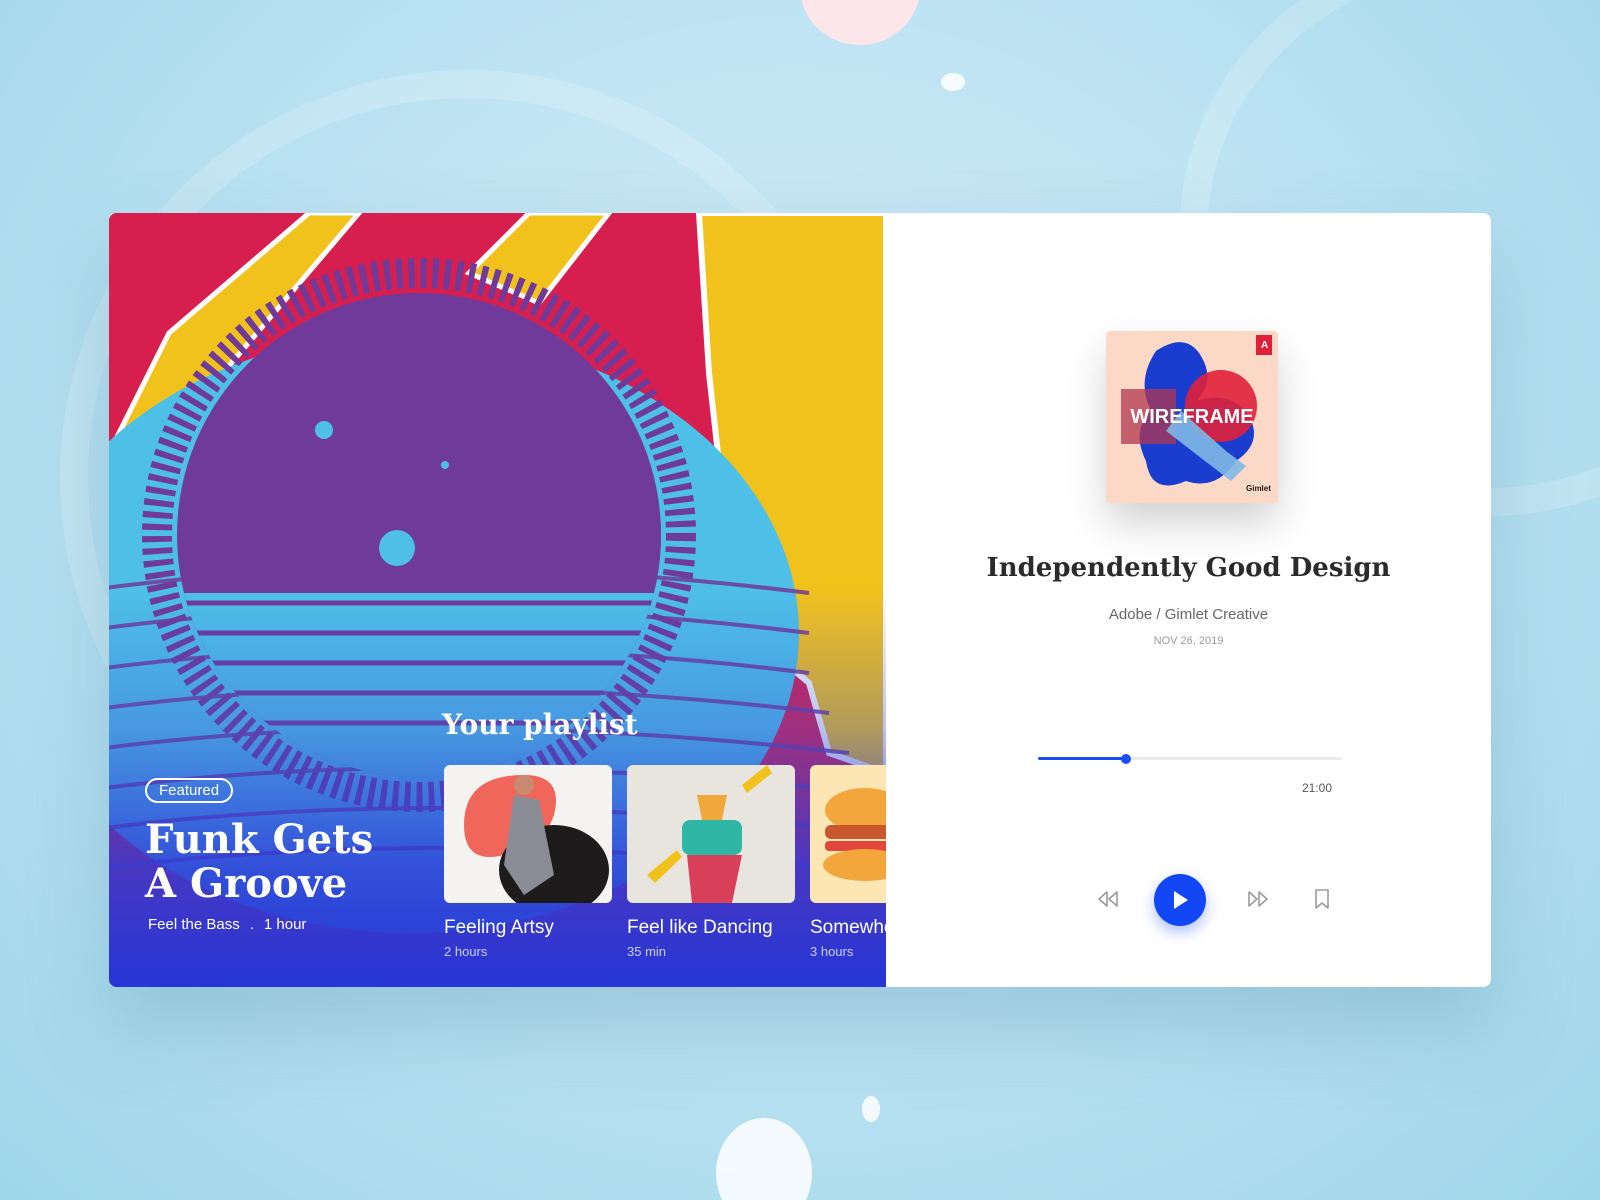  I want to click on bookmark-icon, so click(1322, 899).